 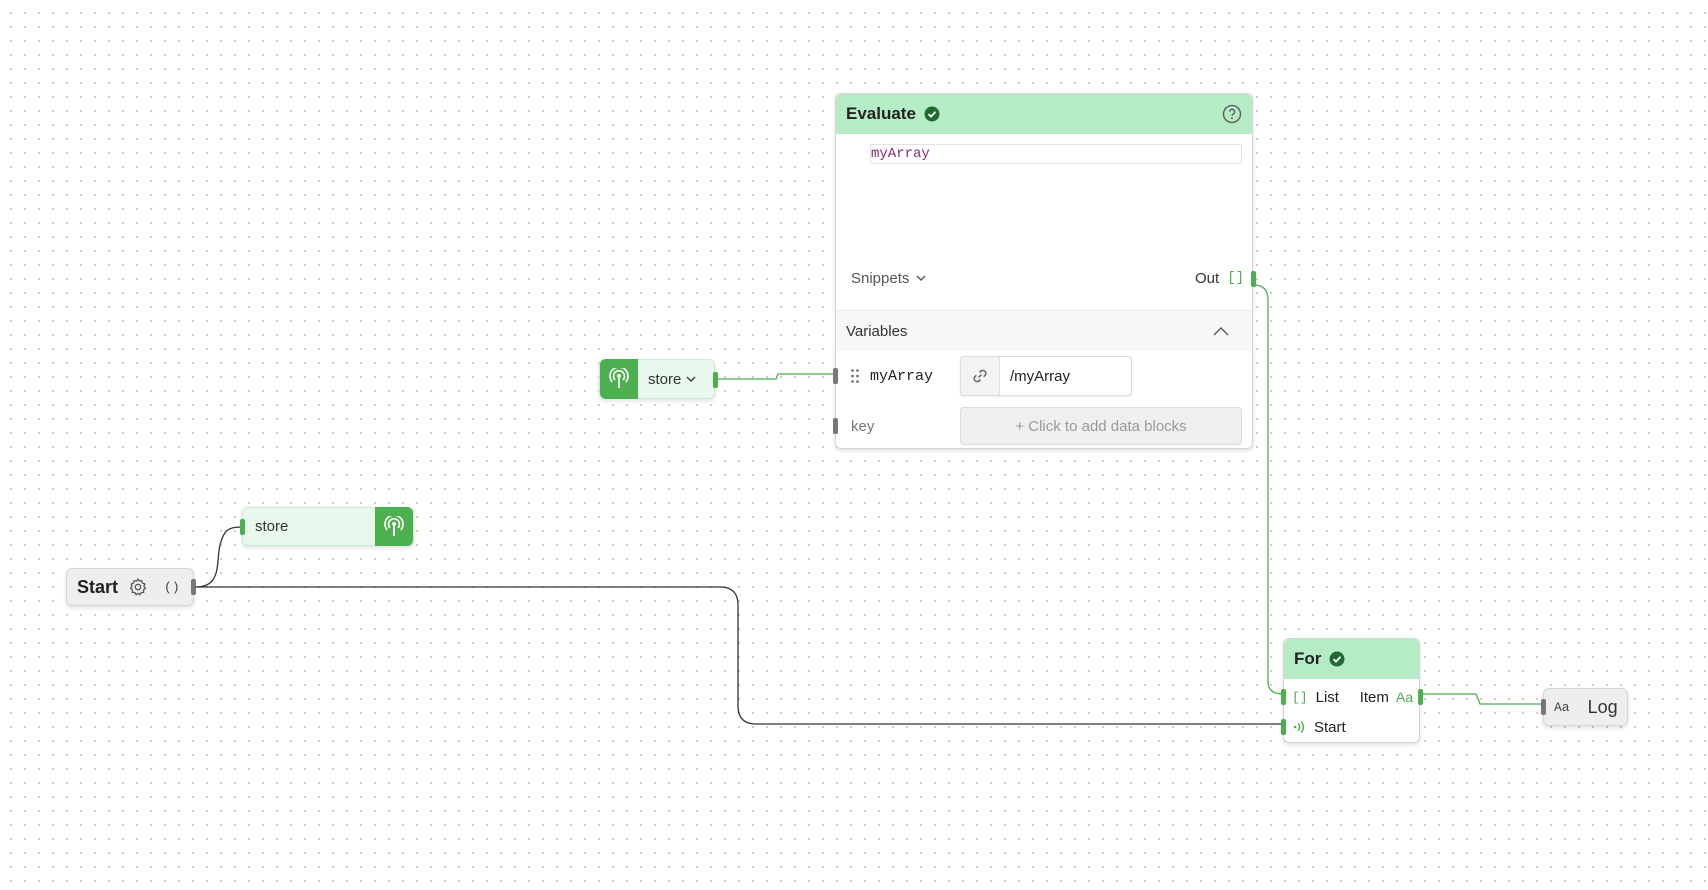 What do you see at coordinates (1543, 707) in the screenshot?
I see `log-input-port` at bounding box center [1543, 707].